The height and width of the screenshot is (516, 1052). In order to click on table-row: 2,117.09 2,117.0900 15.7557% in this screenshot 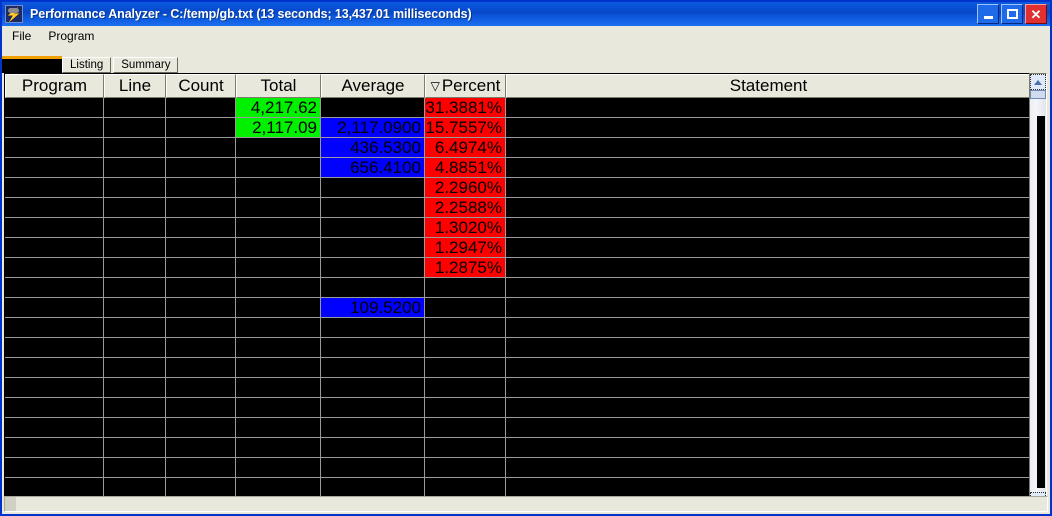, I will do `click(517, 128)`.